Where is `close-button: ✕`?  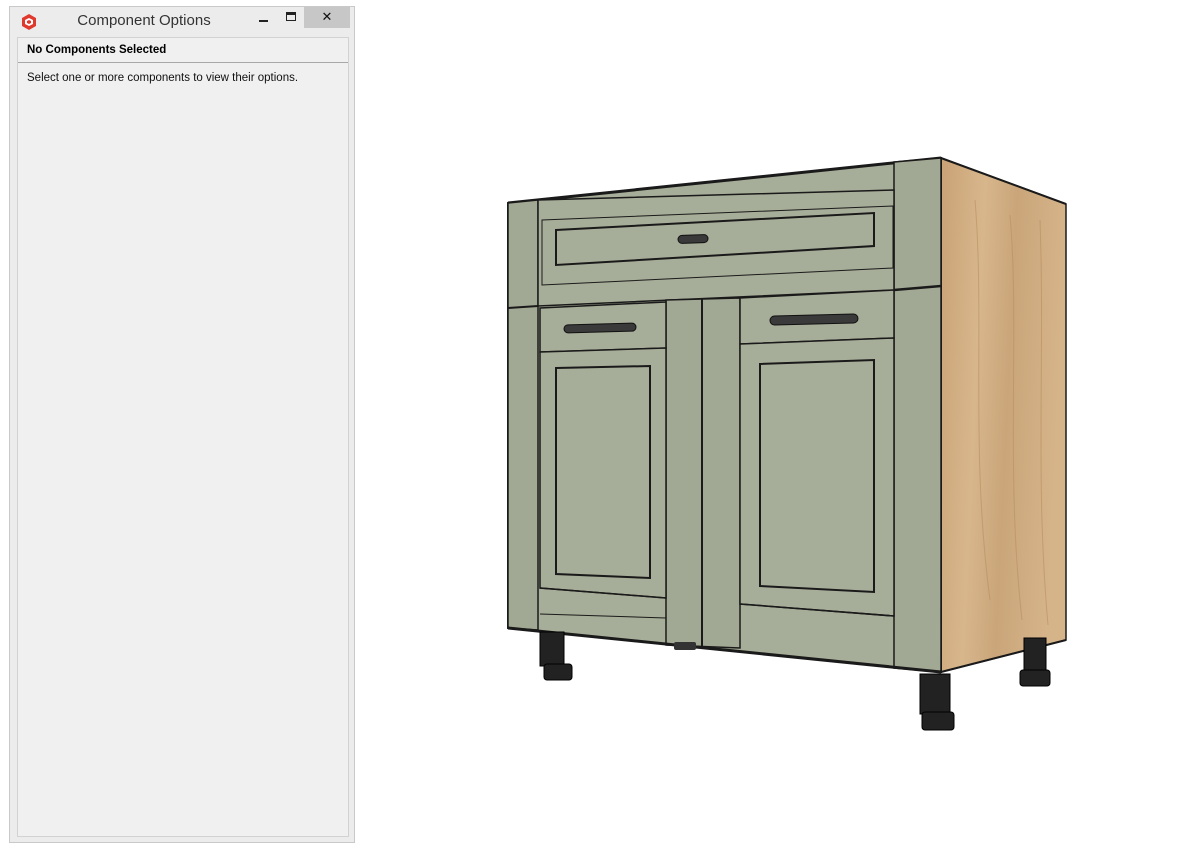
close-button: ✕ is located at coordinates (327, 17).